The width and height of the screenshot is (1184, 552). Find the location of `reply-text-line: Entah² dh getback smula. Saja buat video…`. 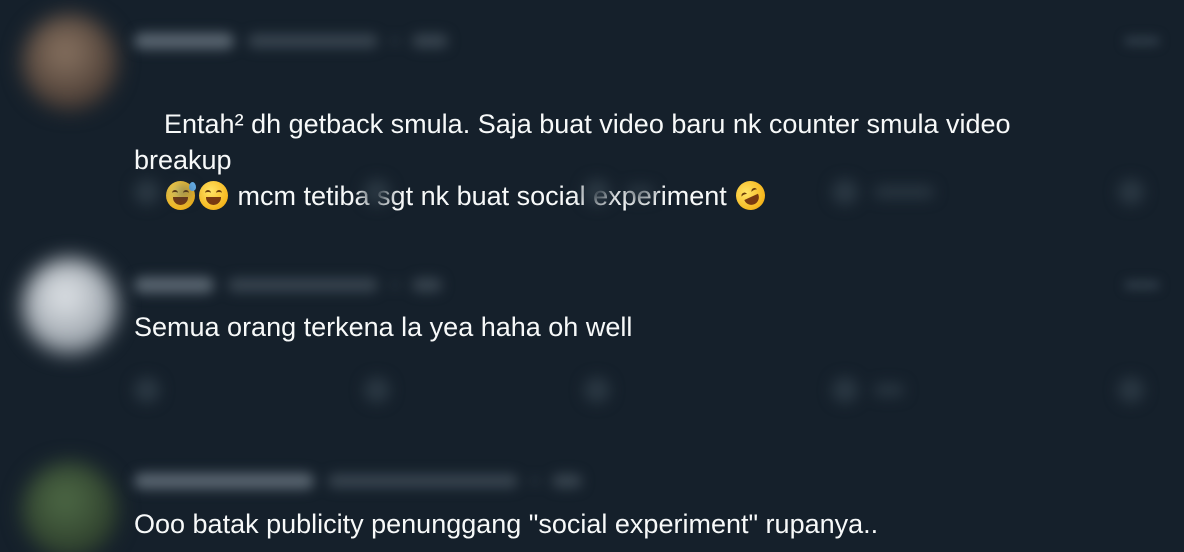

reply-text-line: Entah² dh getback smula. Saja buat video… is located at coordinates (587, 124).